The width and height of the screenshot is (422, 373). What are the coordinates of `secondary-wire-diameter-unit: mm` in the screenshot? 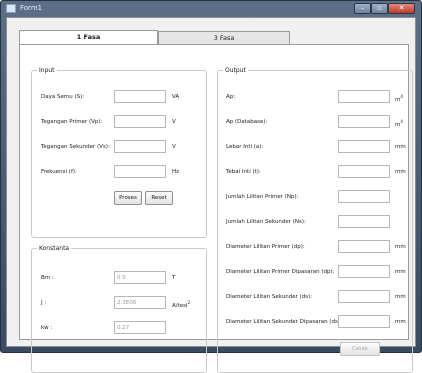 It's located at (400, 297).